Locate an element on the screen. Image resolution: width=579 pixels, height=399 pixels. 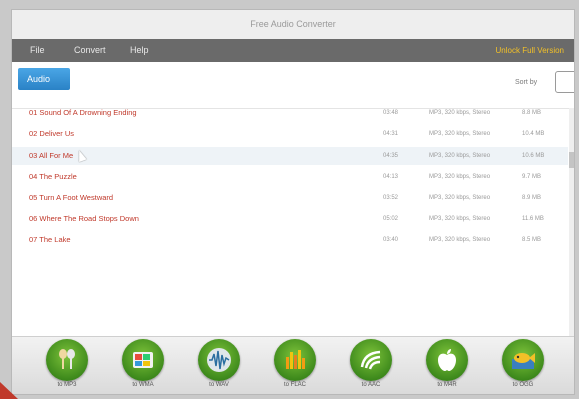
sort-label: Sort by is located at coordinates (526, 82).